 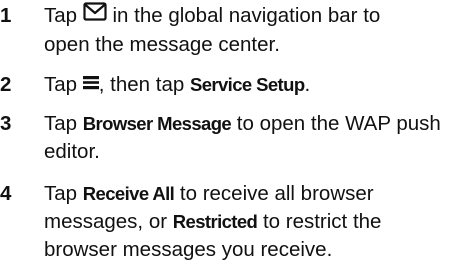 I want to click on menu-icon, so click(x=90, y=84).